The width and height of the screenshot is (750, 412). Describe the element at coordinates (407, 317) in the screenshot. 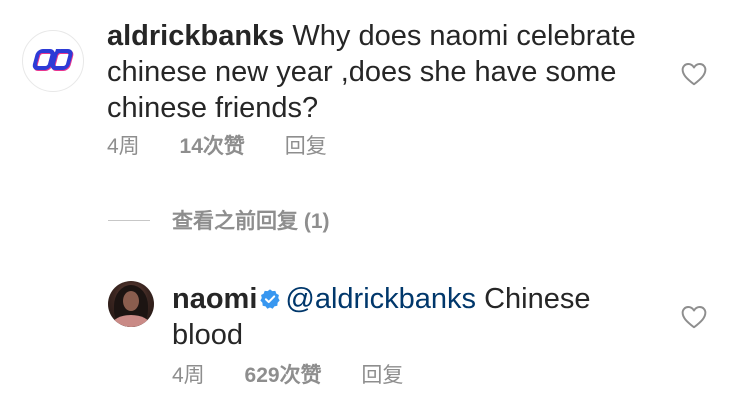

I see `comment-body: naomi @aldrickbanks Chinese blood` at that location.